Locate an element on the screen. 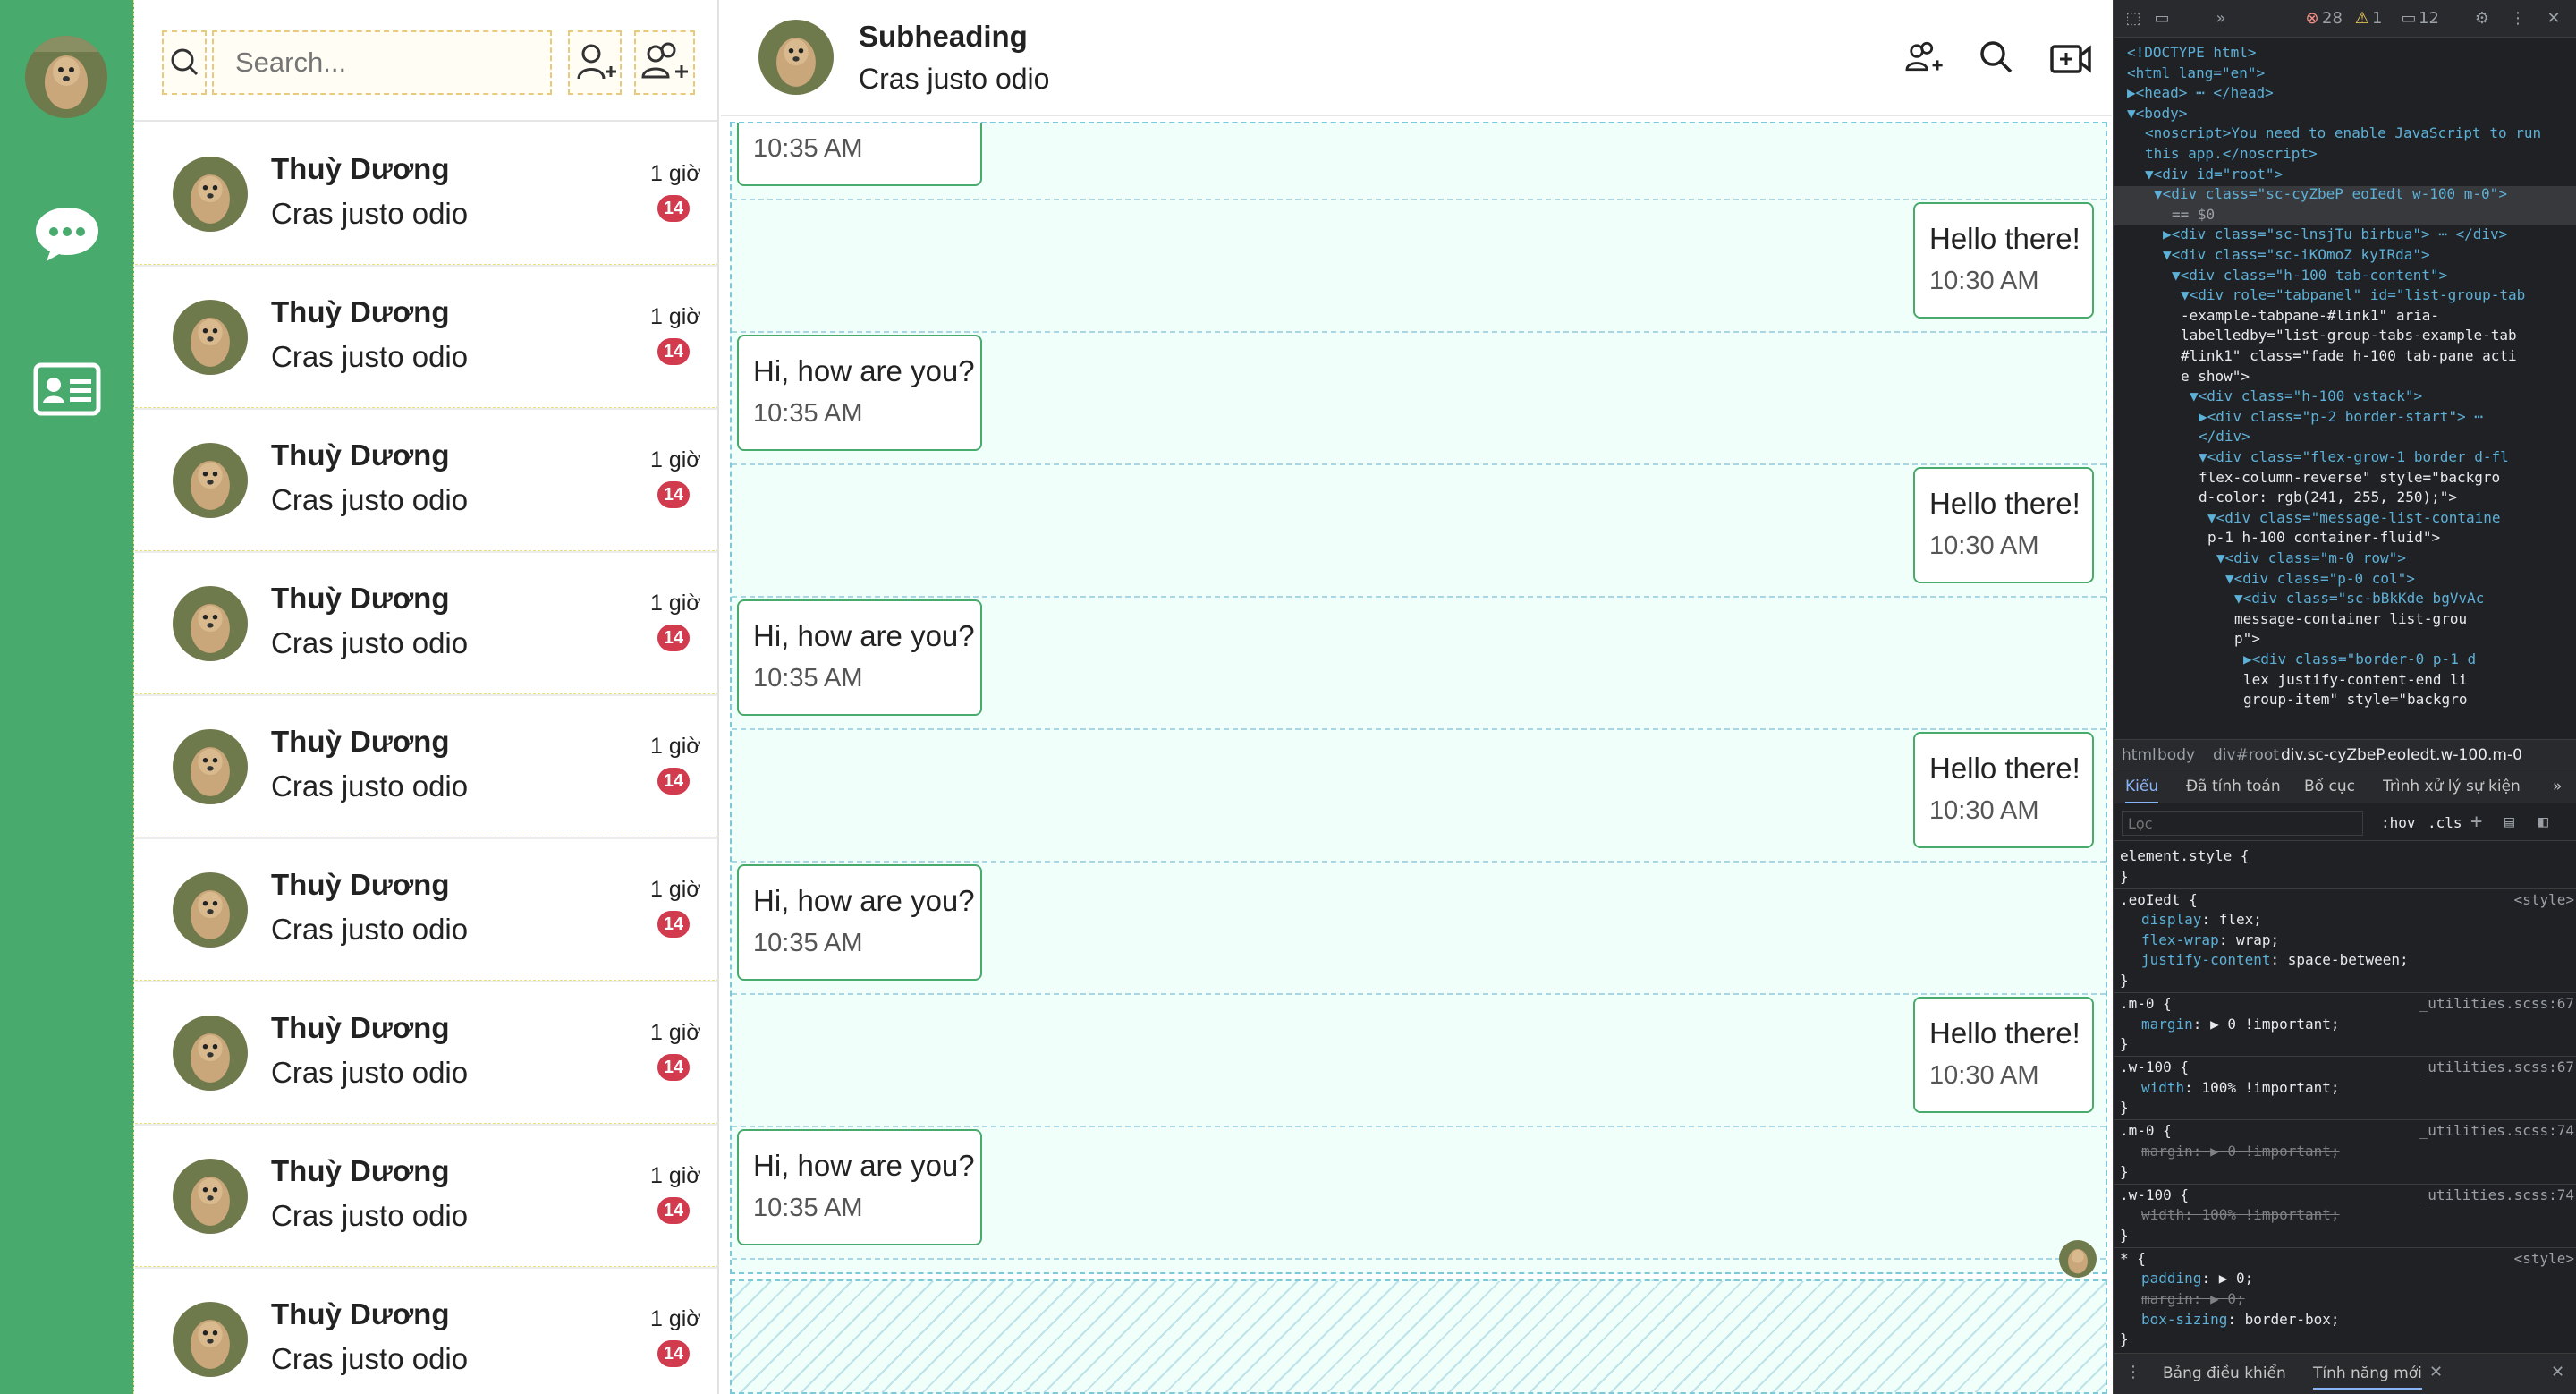 The height and width of the screenshot is (1394, 2576). dom-node-line: ▶<div class="p-2 border-start"> ⋯ is located at coordinates (2341, 417).